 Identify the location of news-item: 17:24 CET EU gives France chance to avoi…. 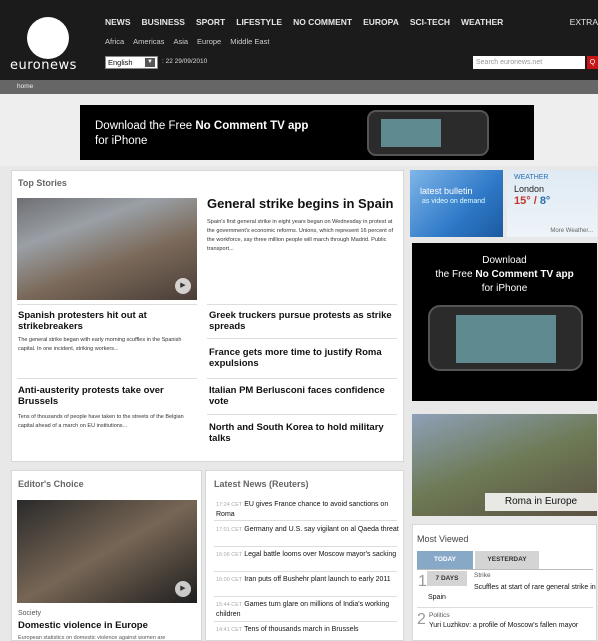
(308, 510).